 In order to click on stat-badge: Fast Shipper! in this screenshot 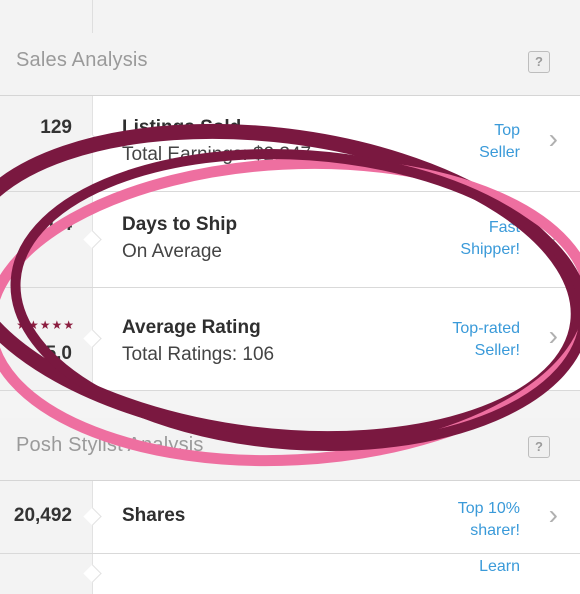, I will do `click(490, 239)`.